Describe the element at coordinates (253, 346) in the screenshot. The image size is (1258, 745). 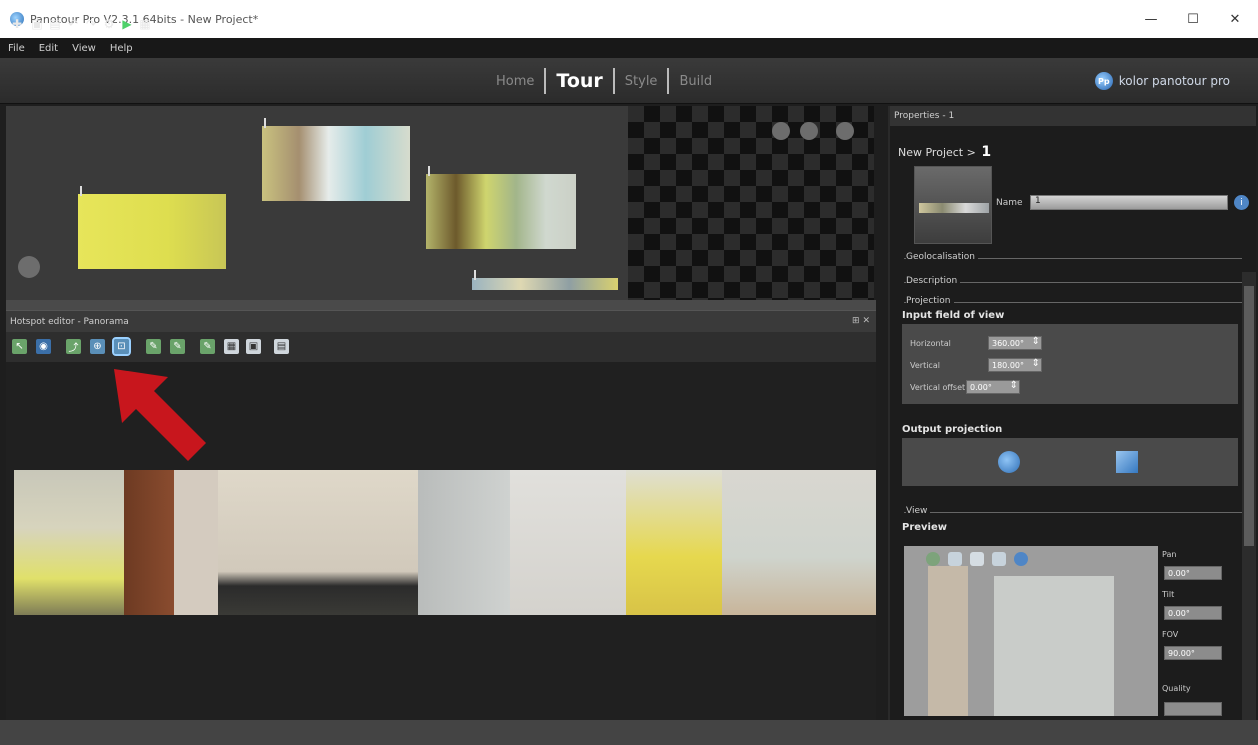
I see `image-view-icon: ▣` at that location.